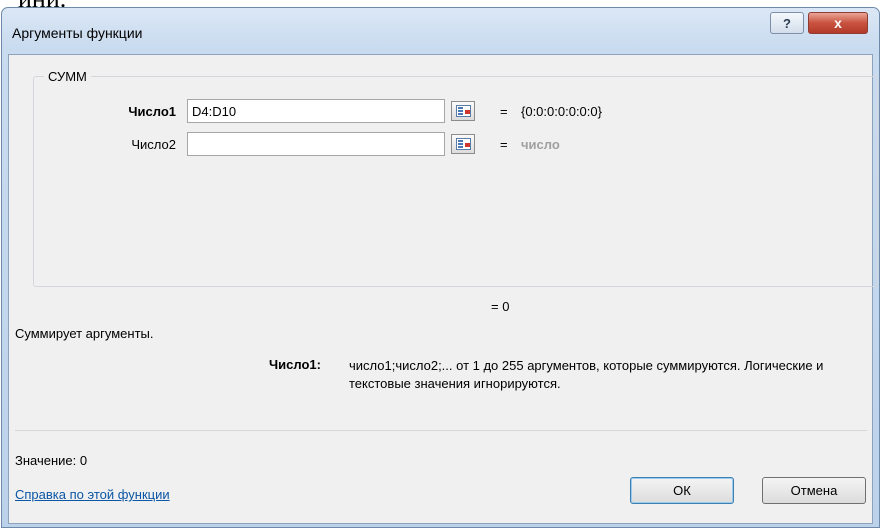 Image resolution: width=880 pixels, height=528 pixels. Describe the element at coordinates (316, 144) in the screenshot. I see `arg2-input` at that location.